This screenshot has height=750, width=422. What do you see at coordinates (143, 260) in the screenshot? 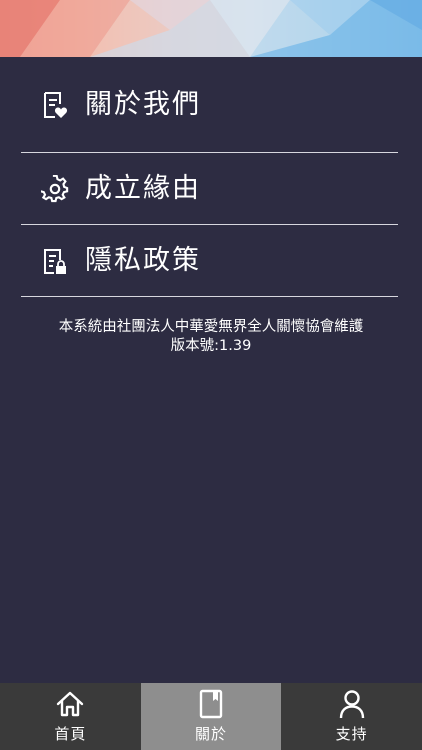
I see `menu-item-label: 隱私政策` at bounding box center [143, 260].